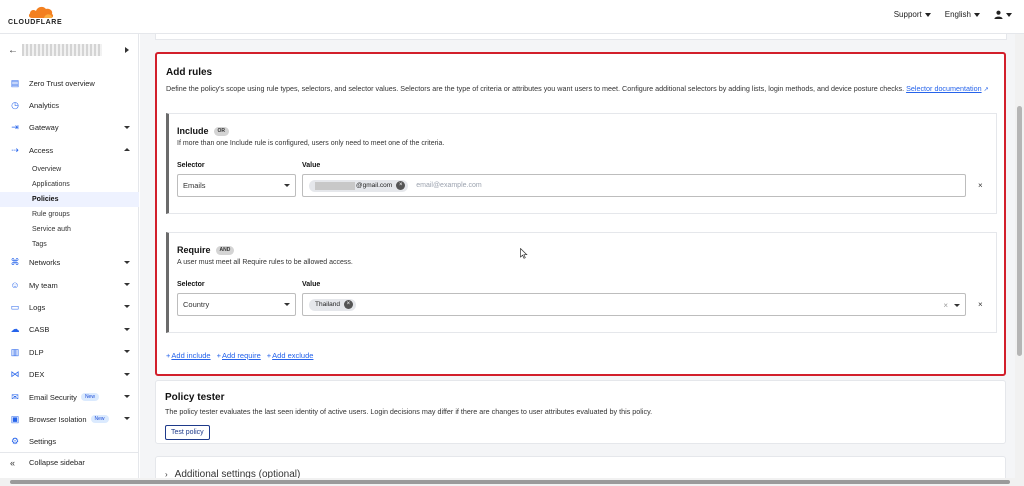  I want to click on chip-text: Thailand, so click(327, 304).